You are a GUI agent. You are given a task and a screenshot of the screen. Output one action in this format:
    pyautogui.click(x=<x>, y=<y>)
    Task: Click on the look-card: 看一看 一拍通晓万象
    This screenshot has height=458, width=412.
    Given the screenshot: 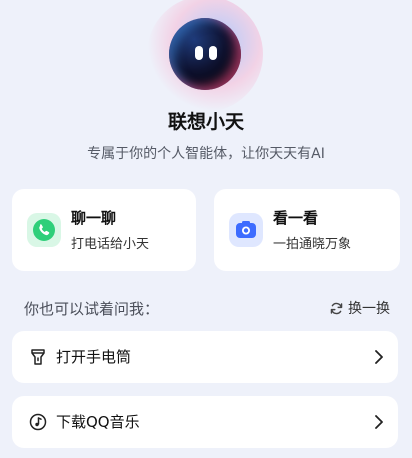 What is the action you would take?
    pyautogui.click(x=307, y=230)
    